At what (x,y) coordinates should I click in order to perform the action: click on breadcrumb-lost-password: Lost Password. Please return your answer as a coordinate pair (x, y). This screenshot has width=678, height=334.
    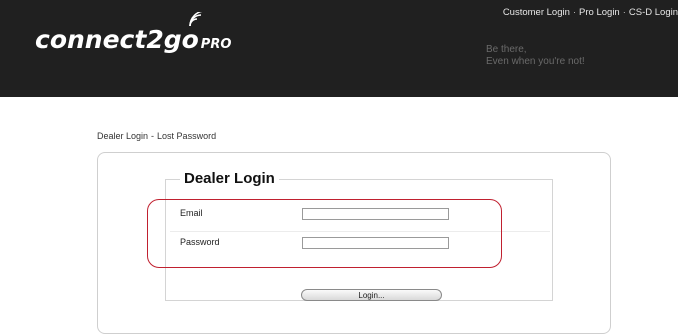
    Looking at the image, I should click on (186, 136).